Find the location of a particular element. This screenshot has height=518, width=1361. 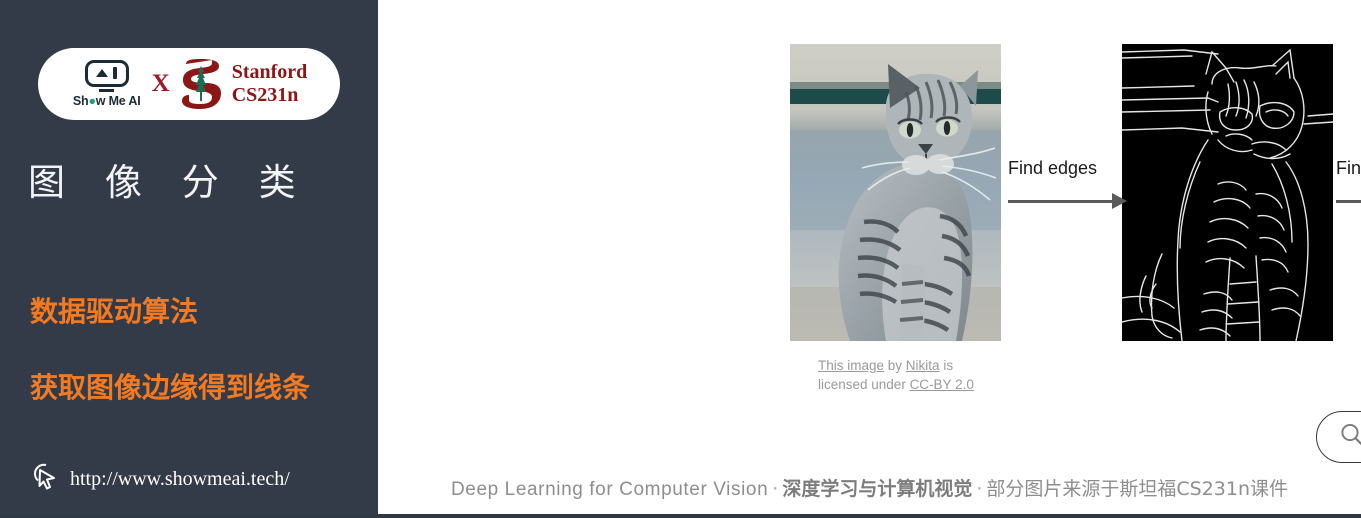

credit-link-license: CC-BY 2.0 is located at coordinates (942, 384).